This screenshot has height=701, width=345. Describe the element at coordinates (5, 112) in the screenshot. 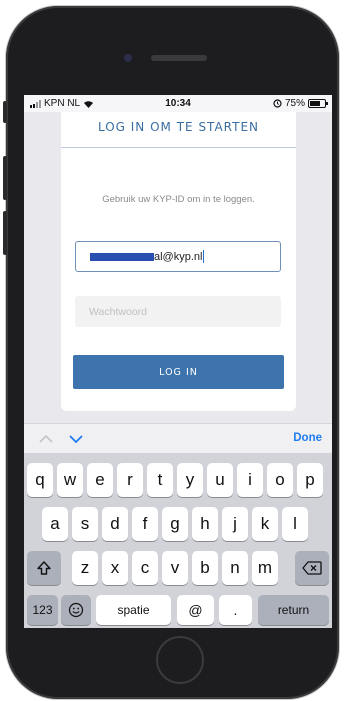

I see `mute-switch` at that location.